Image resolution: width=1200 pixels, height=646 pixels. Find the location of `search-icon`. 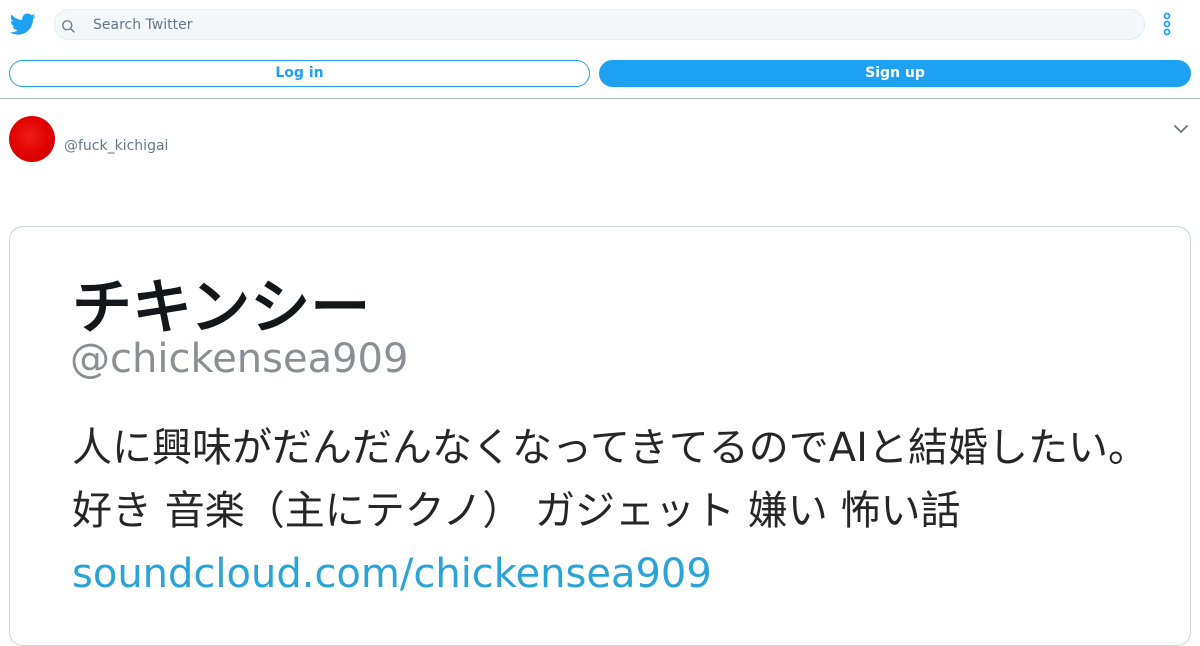

search-icon is located at coordinates (68, 26).